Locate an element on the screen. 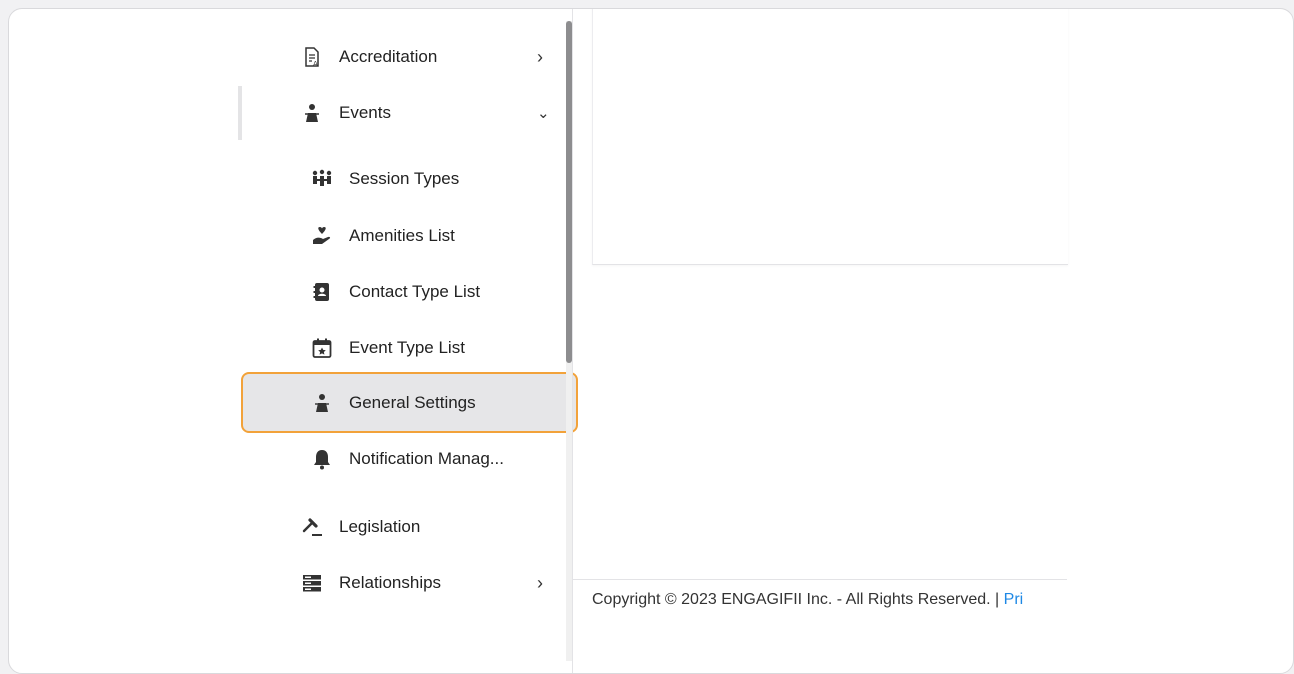 The image size is (1294, 674). gavel-icon is located at coordinates (312, 527).